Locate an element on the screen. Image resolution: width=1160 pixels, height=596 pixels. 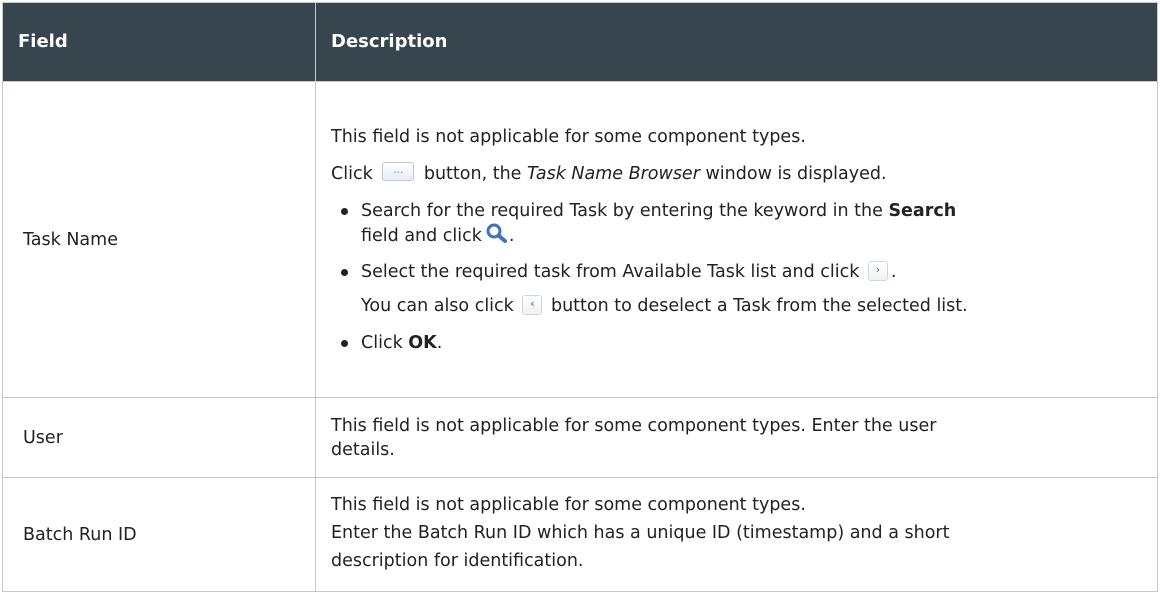
step-ok-prefix: Click is located at coordinates (382, 342).